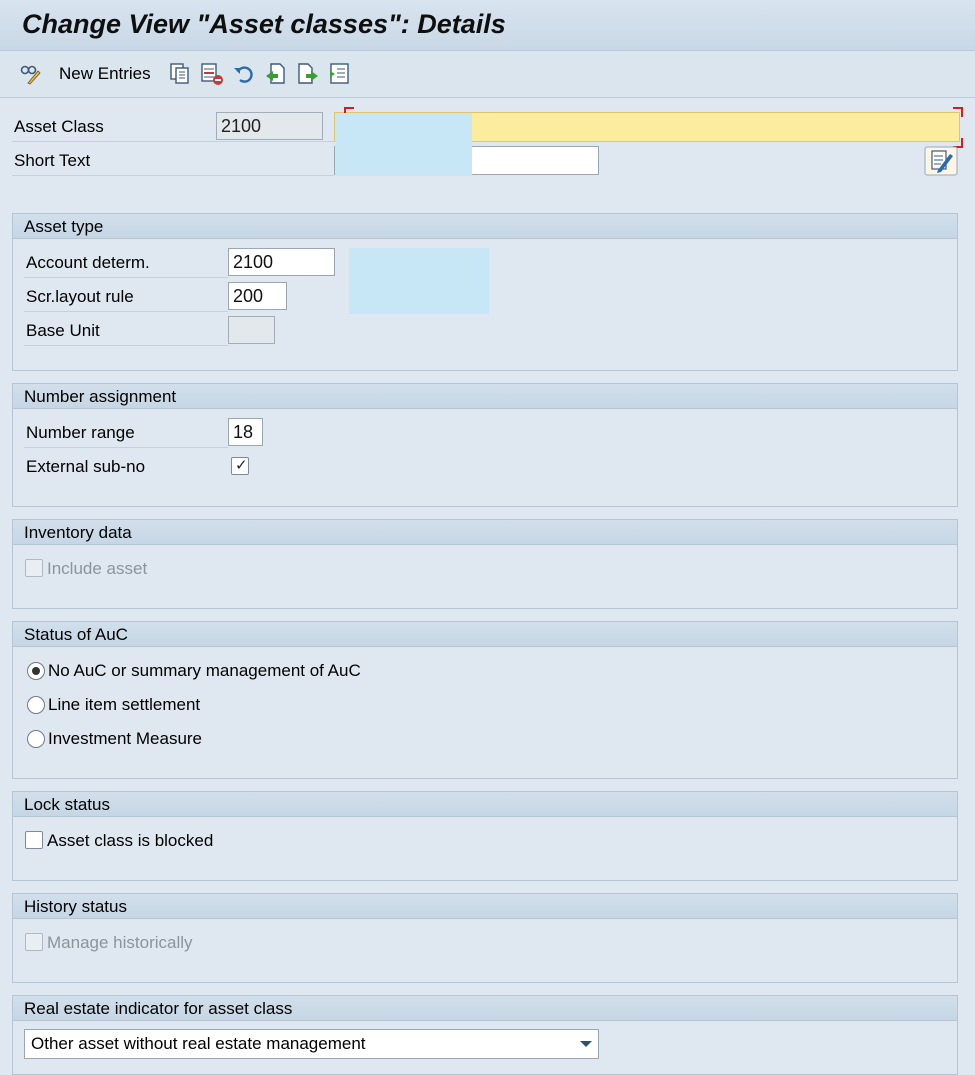 The width and height of the screenshot is (975, 1075). What do you see at coordinates (586, 1044) in the screenshot?
I see `chevron-down-icon` at bounding box center [586, 1044].